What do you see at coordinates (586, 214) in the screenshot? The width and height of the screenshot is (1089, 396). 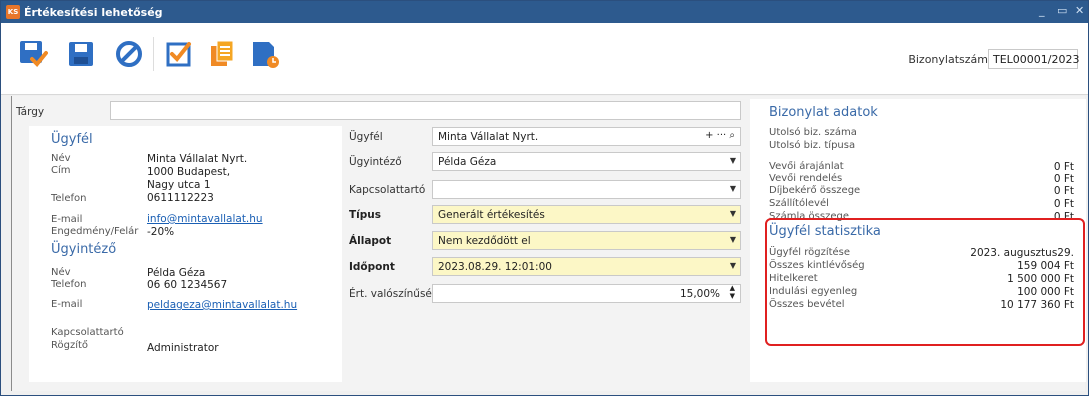 I see `form-type-select: Generált értékesítés ▼` at bounding box center [586, 214].